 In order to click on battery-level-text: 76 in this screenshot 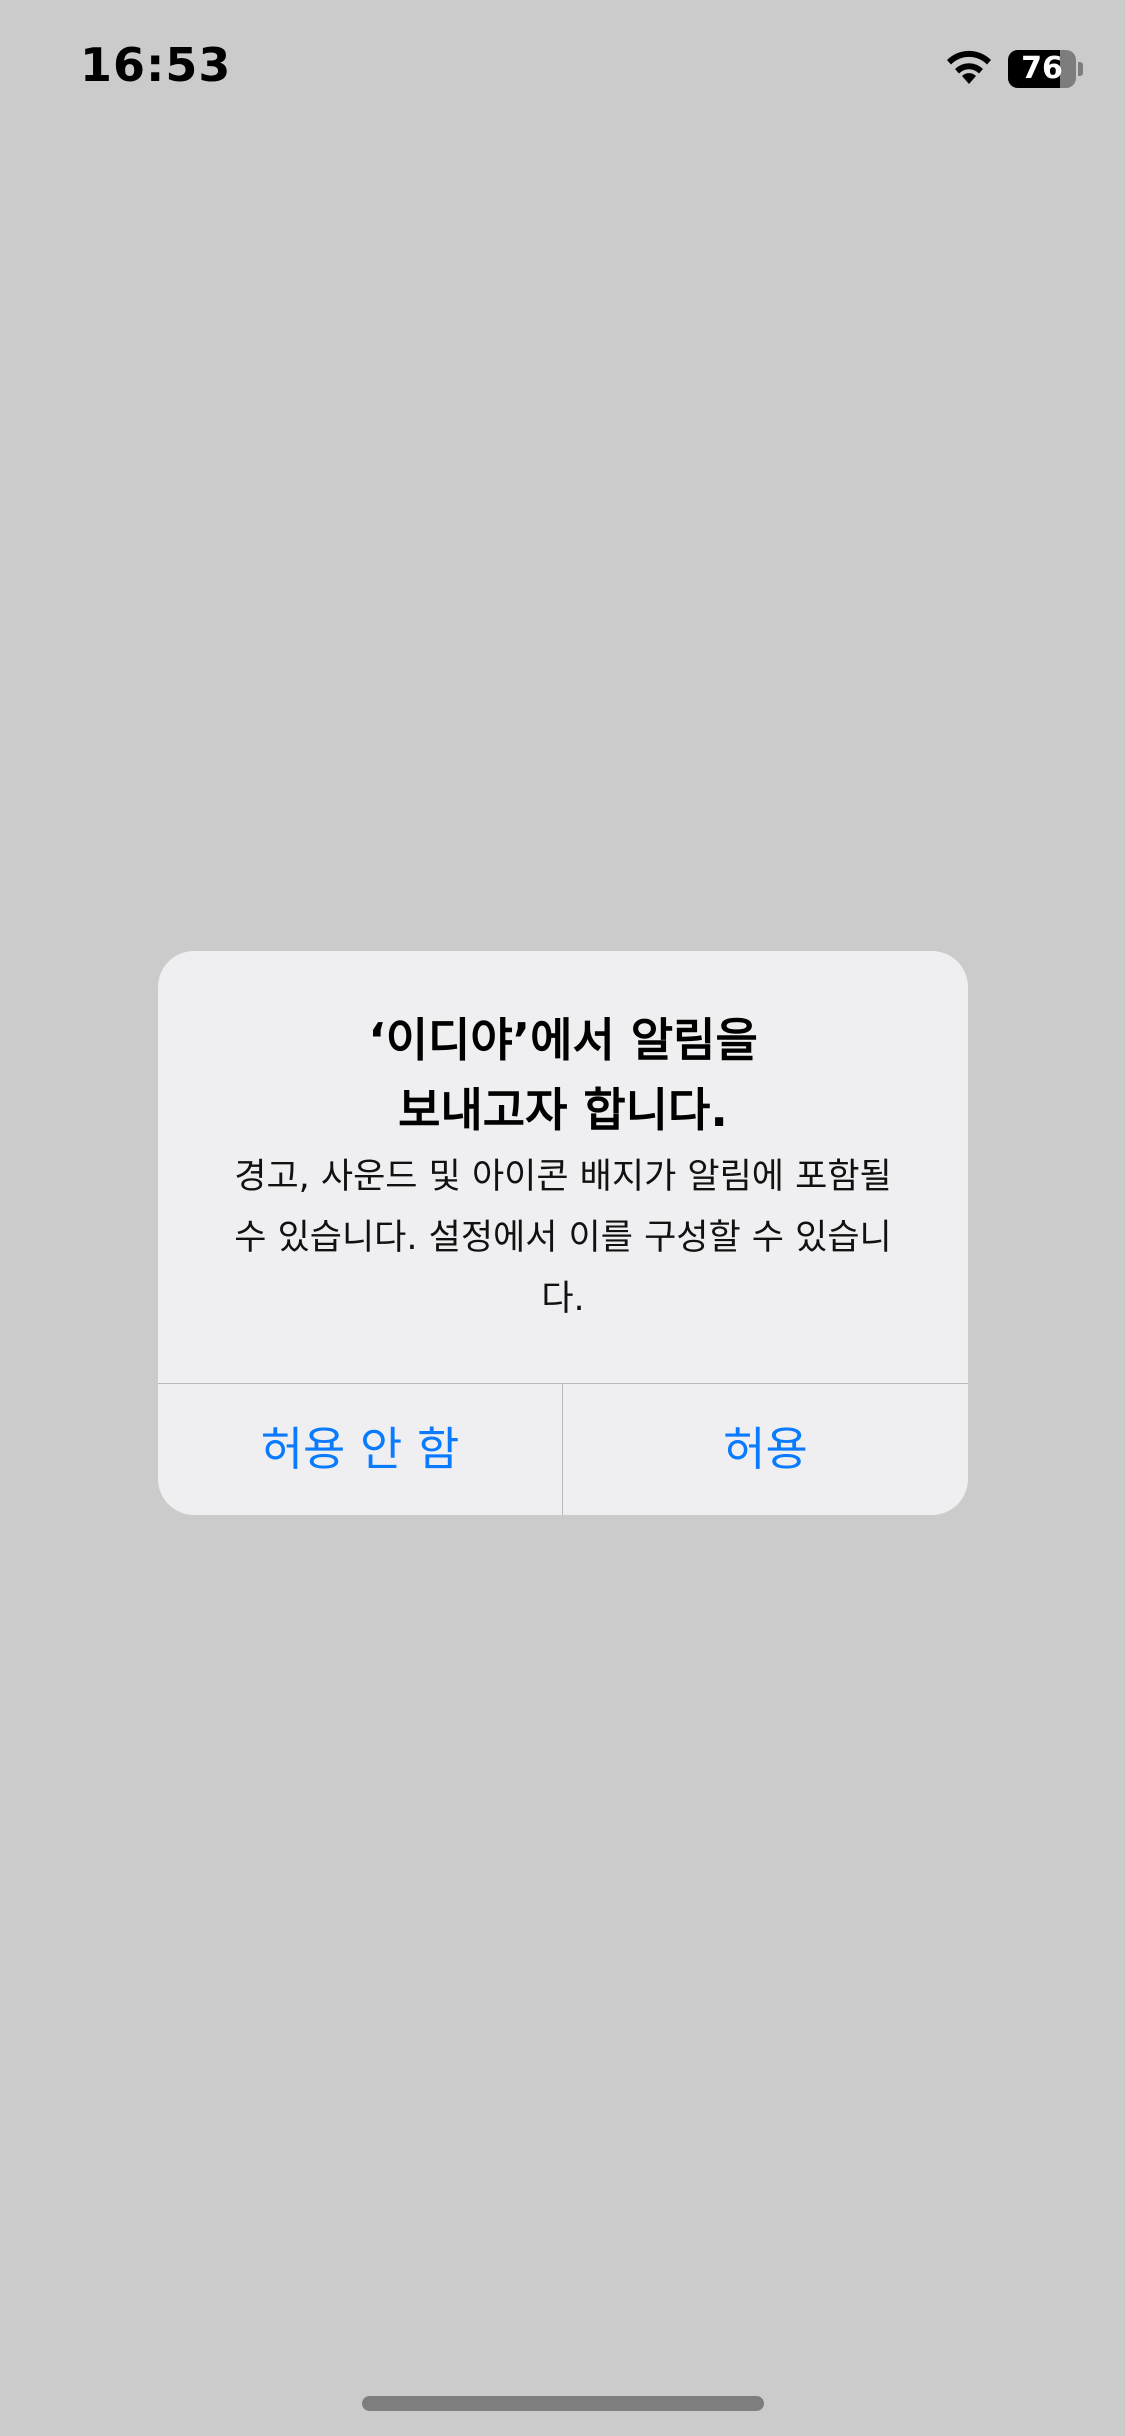, I will do `click(1042, 68)`.